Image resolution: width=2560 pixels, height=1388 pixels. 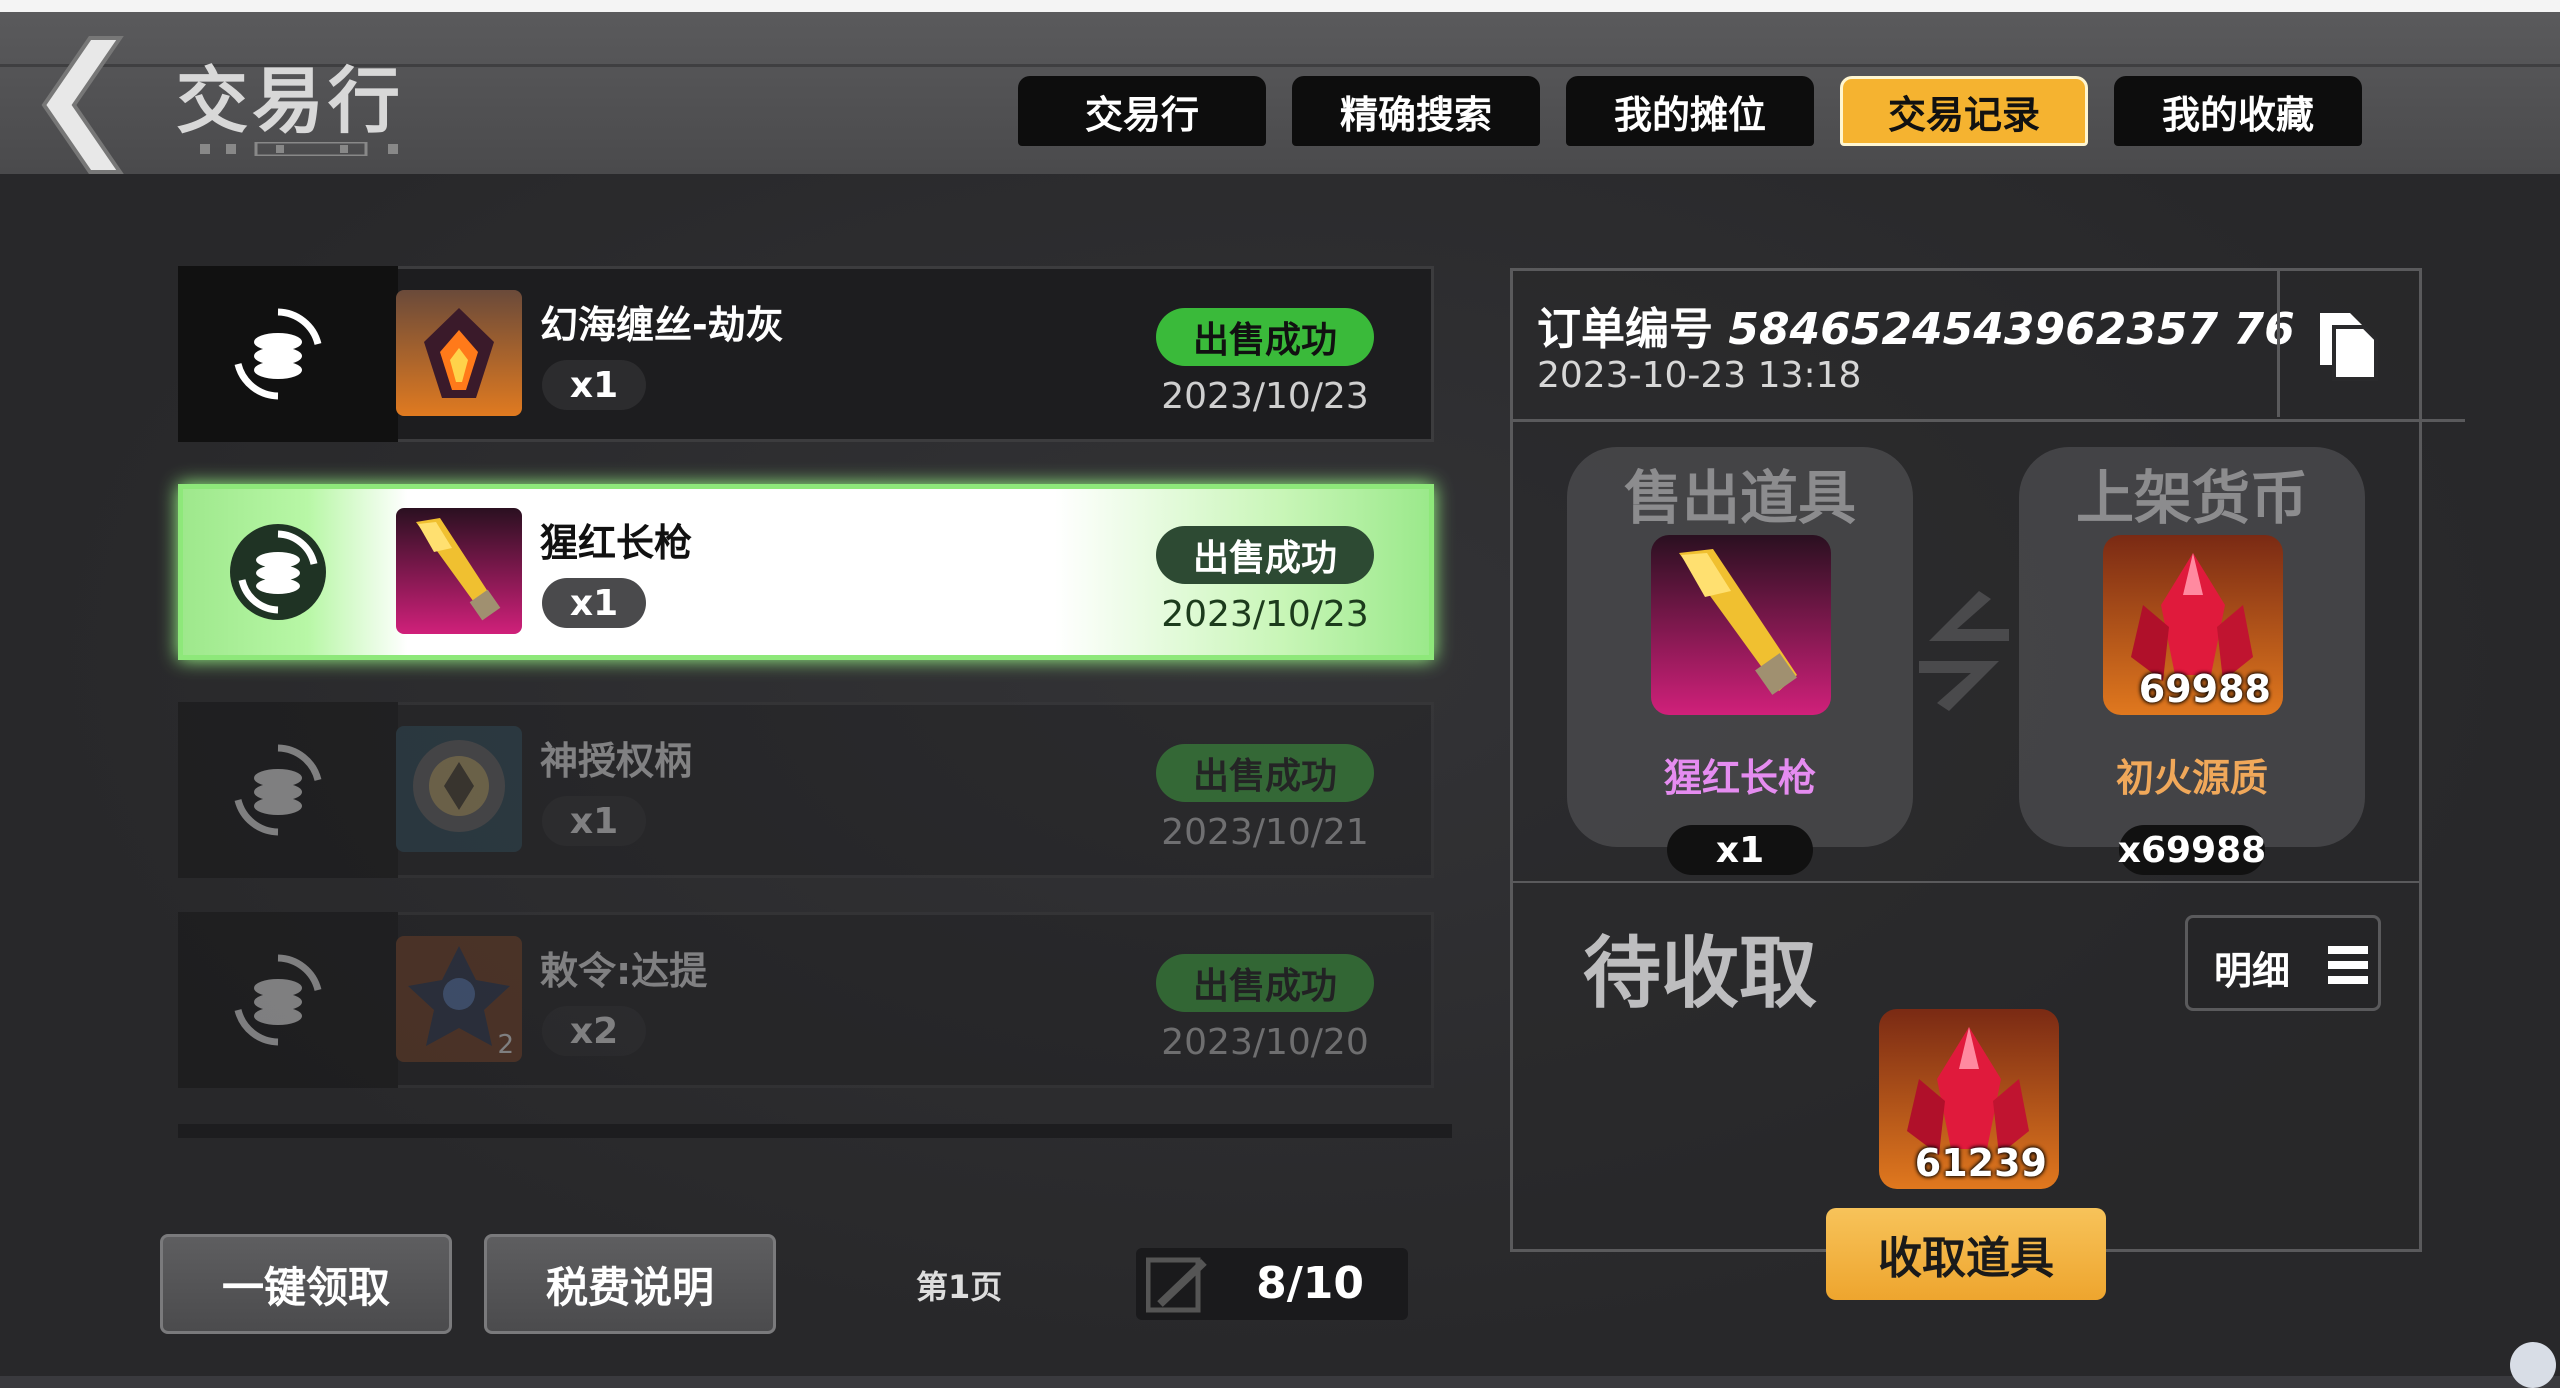 I want to click on list-icon, so click(x=2348, y=965).